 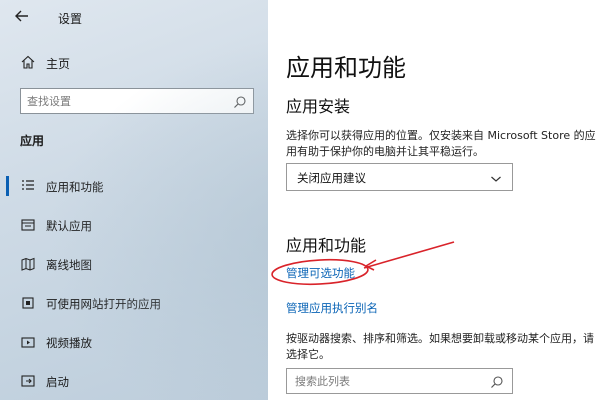 What do you see at coordinates (28, 303) in the screenshot?
I see `website-app-icon` at bounding box center [28, 303].